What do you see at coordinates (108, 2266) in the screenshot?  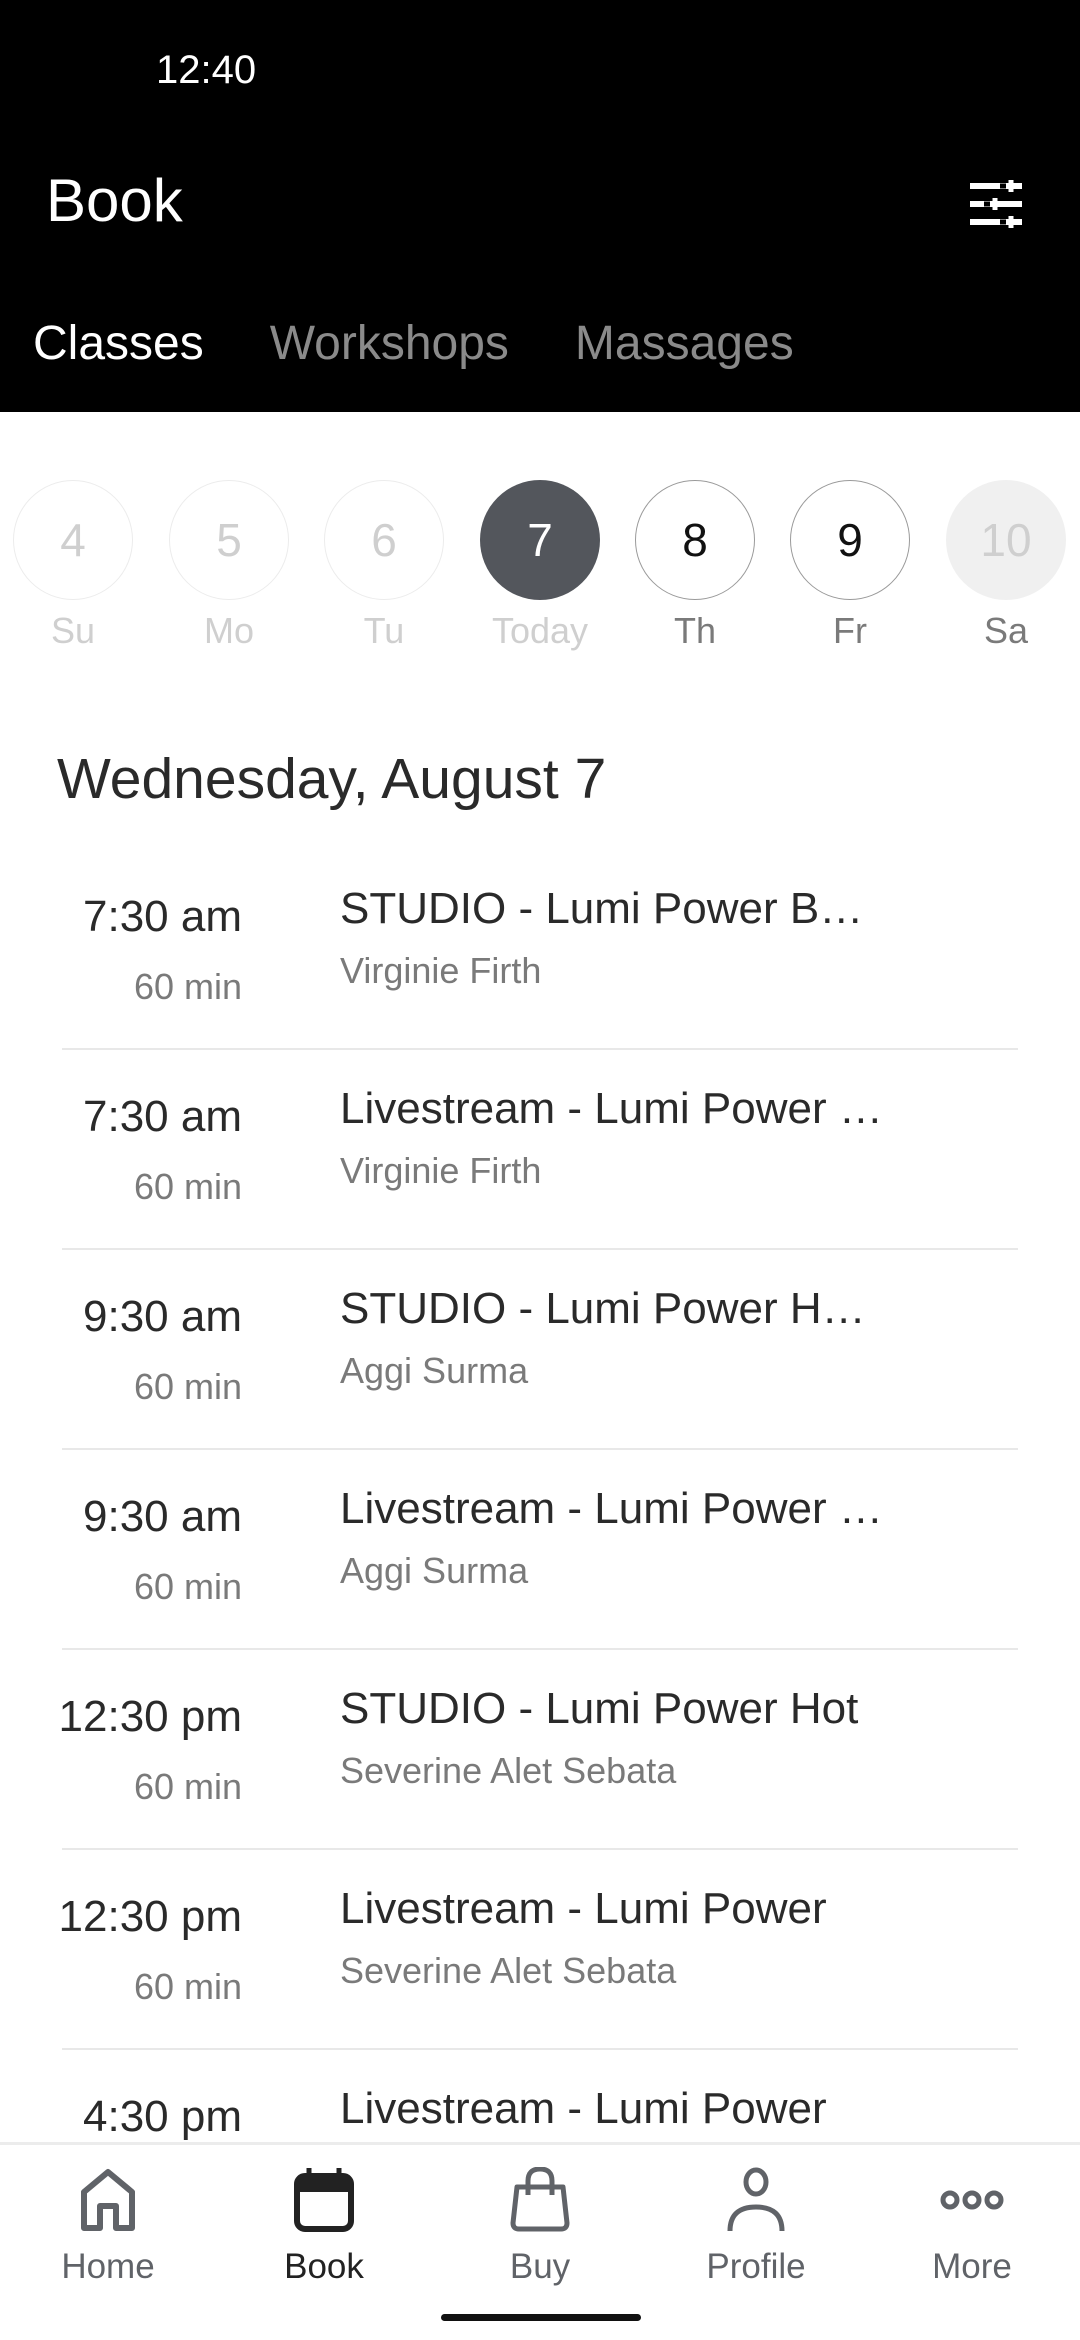 I see `nav-label: Home` at bounding box center [108, 2266].